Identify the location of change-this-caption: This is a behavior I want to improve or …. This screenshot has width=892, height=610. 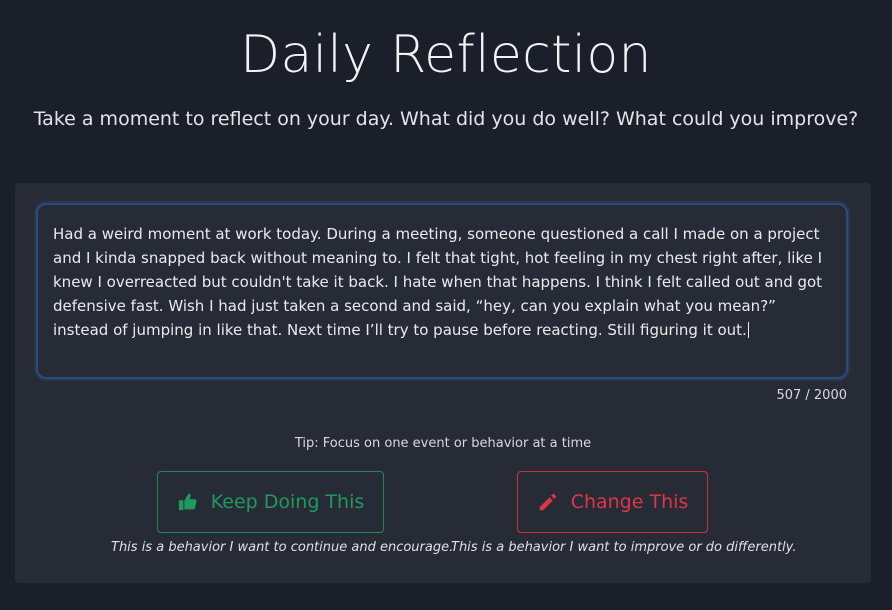
(624, 547).